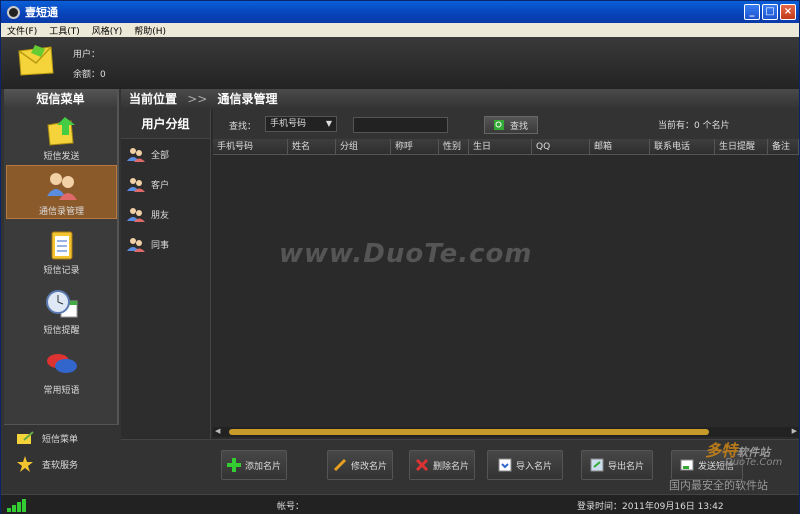 The image size is (800, 514). I want to click on group-label: 全部, so click(160, 155).